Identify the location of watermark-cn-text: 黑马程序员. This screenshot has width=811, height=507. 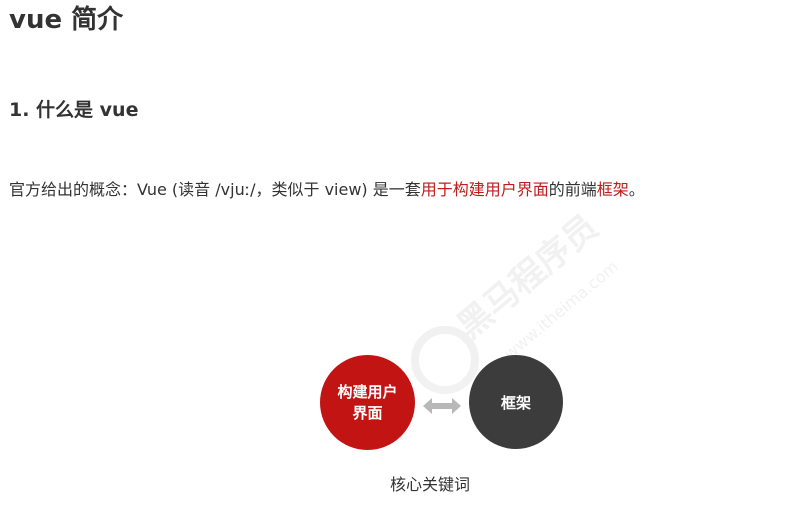
(528, 278).